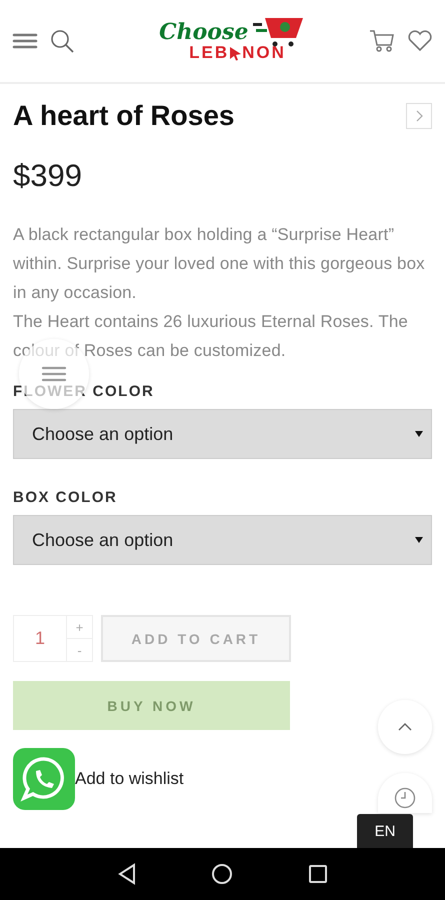  I want to click on home-icon, so click(222, 874).